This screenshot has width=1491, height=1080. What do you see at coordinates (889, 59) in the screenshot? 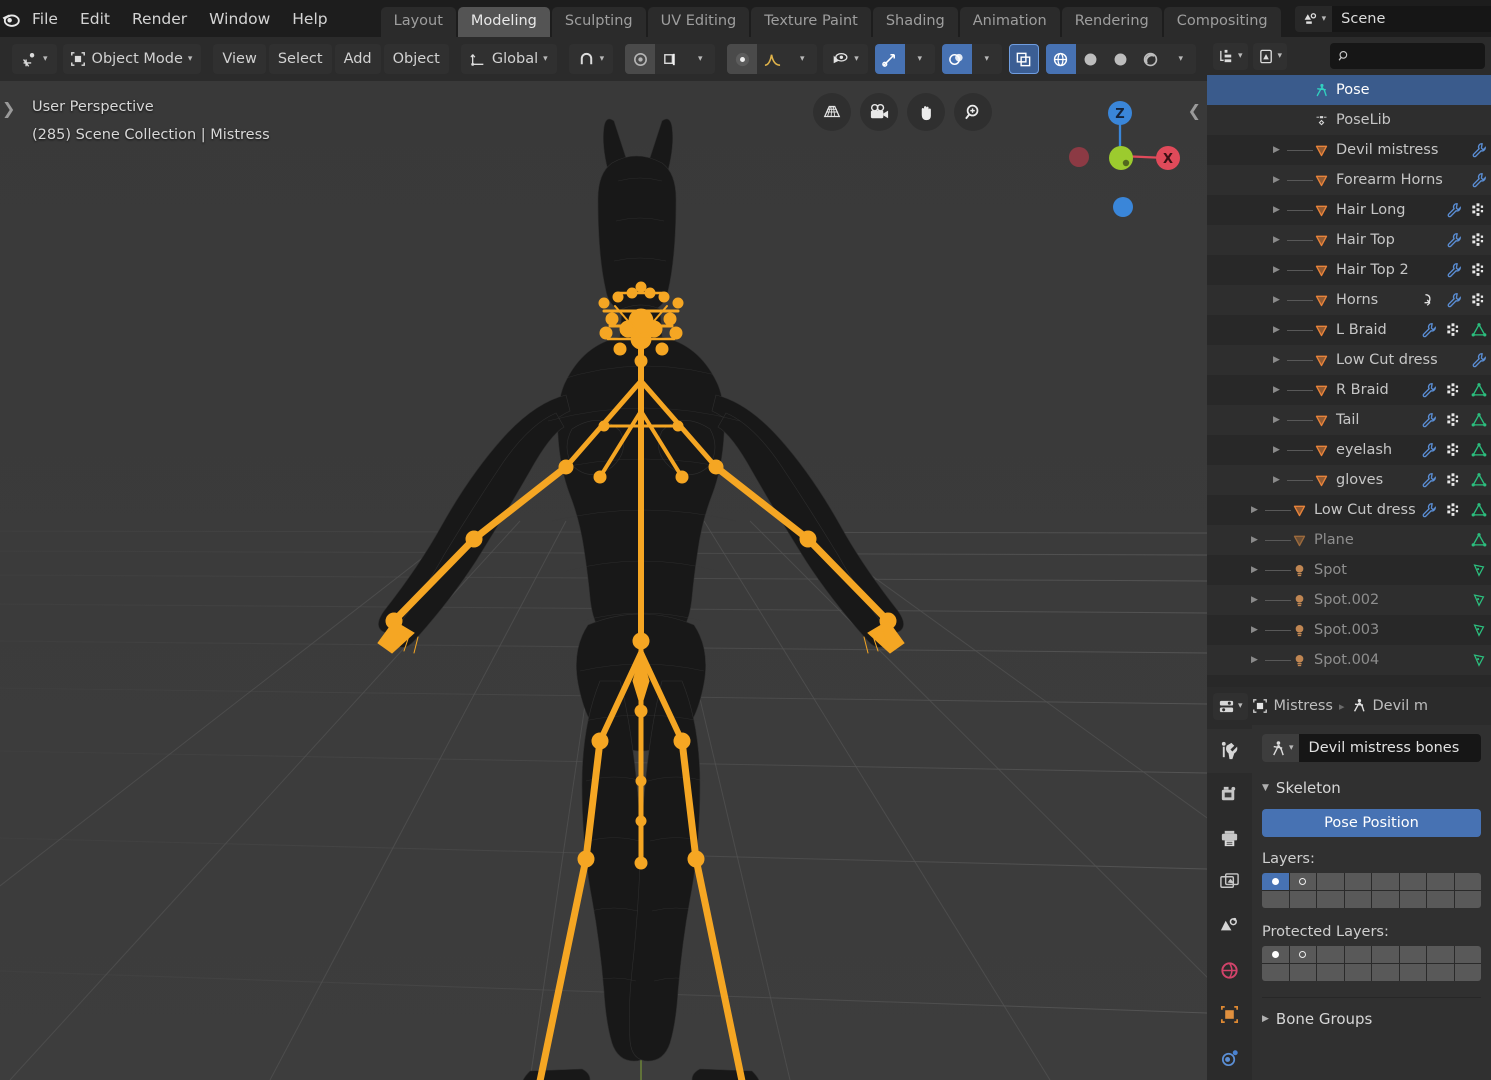
I see `gizmo-icon` at bounding box center [889, 59].